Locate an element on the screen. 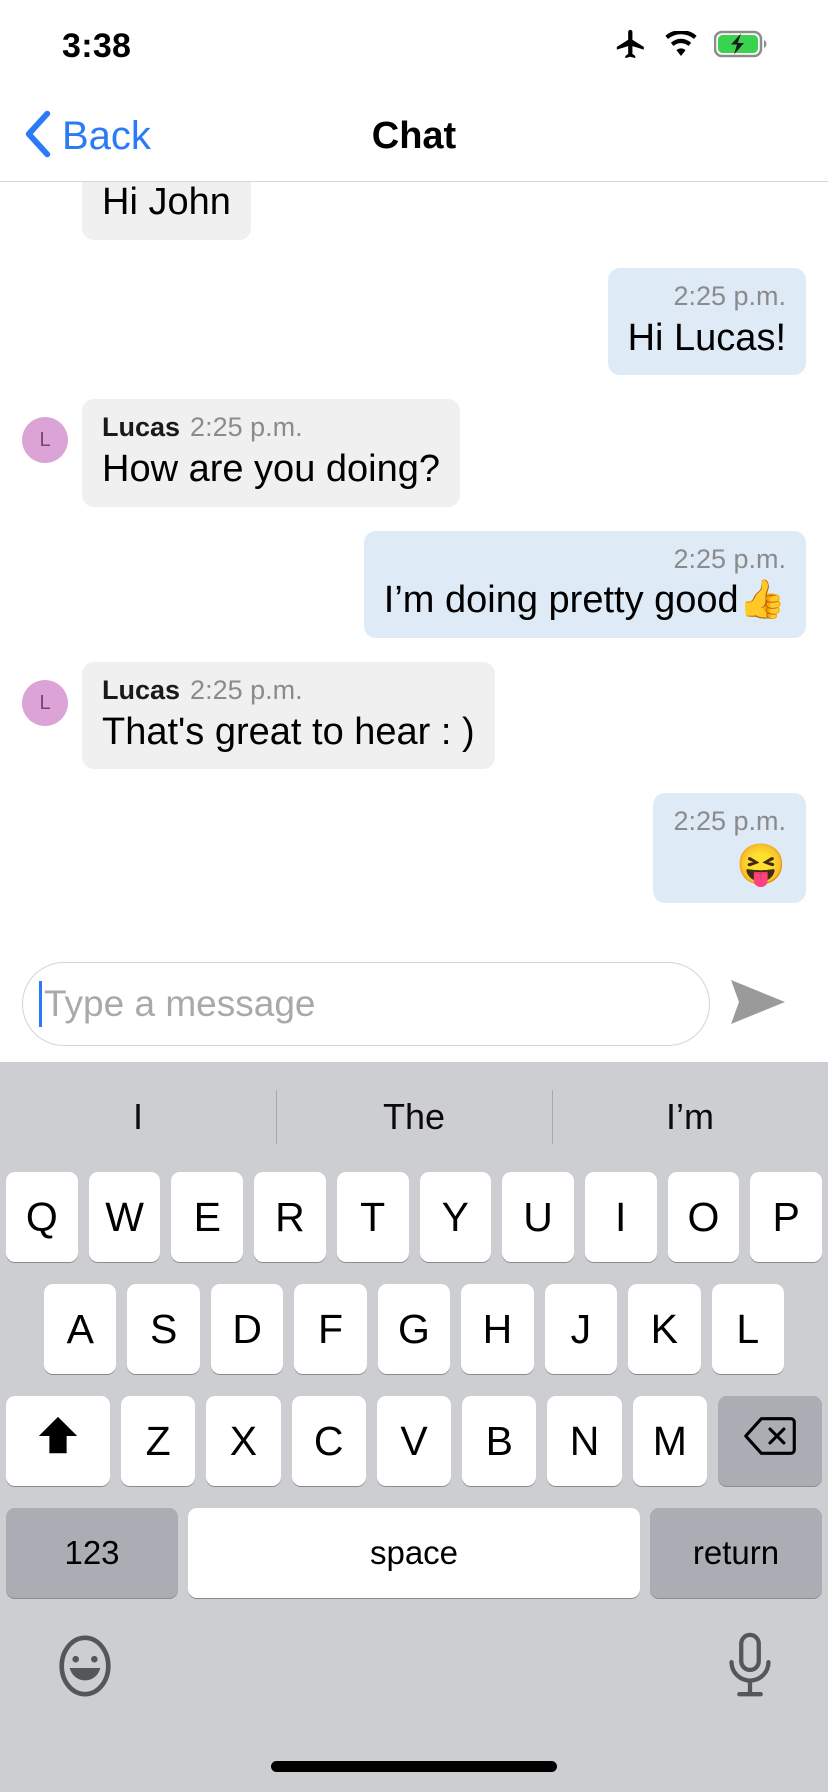 Image resolution: width=828 pixels, height=1792 pixels. keyboard-row-4: 123 space return is located at coordinates (414, 1553).